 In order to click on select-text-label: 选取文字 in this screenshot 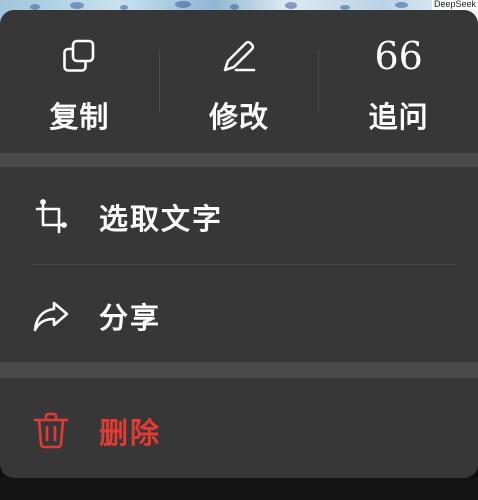, I will do `click(161, 219)`.